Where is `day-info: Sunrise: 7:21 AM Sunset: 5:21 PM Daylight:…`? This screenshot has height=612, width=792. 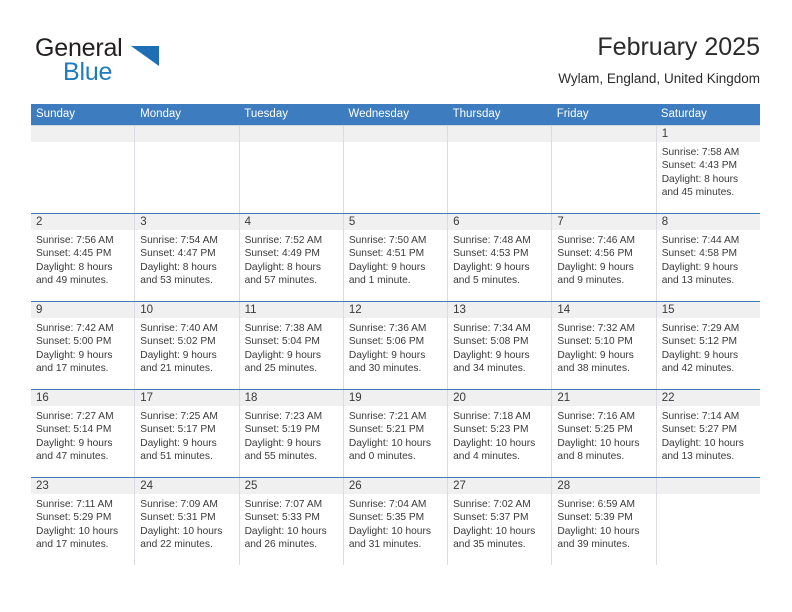 day-info: Sunrise: 7:21 AM Sunset: 5:21 PM Daylight:… is located at coordinates (395, 435).